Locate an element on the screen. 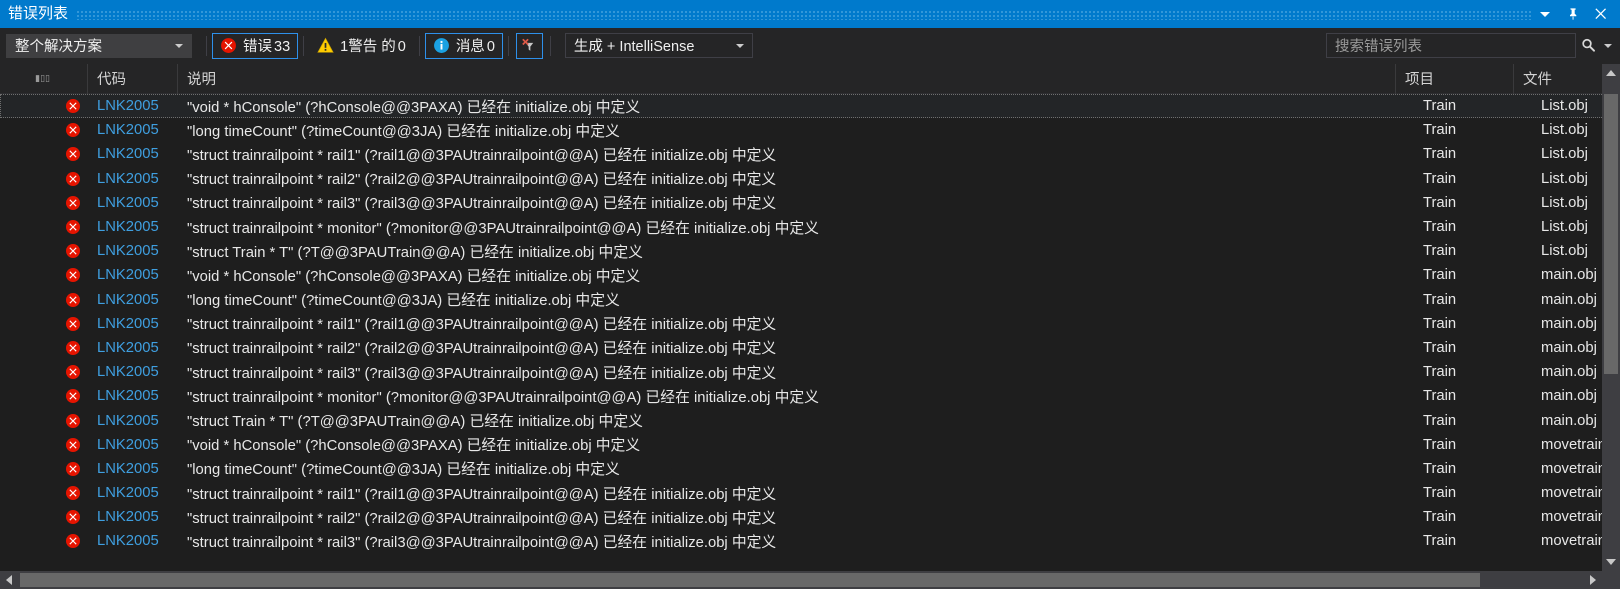 This screenshot has width=1620, height=589. close-icon is located at coordinates (1601, 14).